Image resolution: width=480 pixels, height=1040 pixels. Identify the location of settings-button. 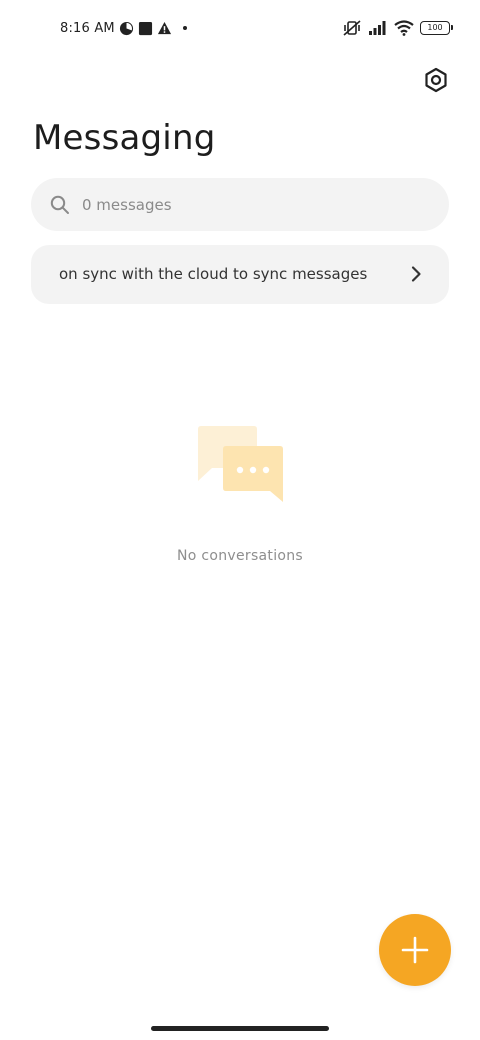
(436, 80).